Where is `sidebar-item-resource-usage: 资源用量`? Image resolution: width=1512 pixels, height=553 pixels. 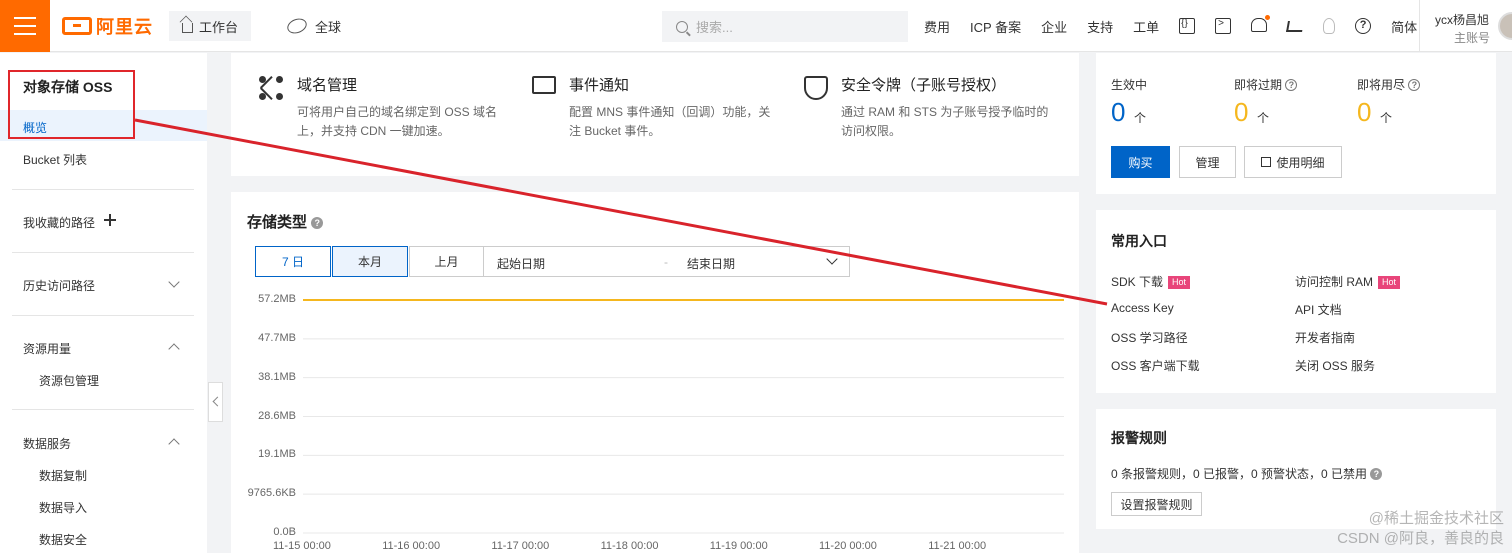
sidebar-item-resource-usage: 资源用量 is located at coordinates (47, 348).